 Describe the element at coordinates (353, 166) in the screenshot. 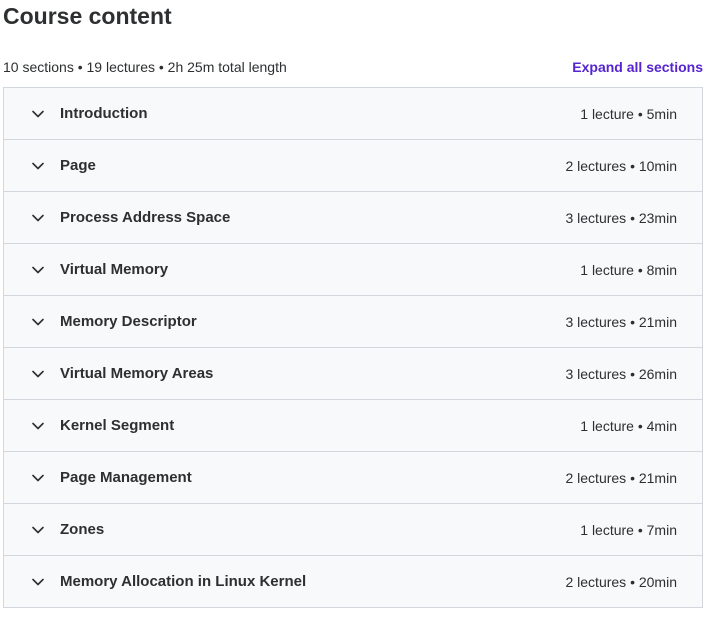

I see `section-header-page: Page 2 lectures • 10min` at that location.